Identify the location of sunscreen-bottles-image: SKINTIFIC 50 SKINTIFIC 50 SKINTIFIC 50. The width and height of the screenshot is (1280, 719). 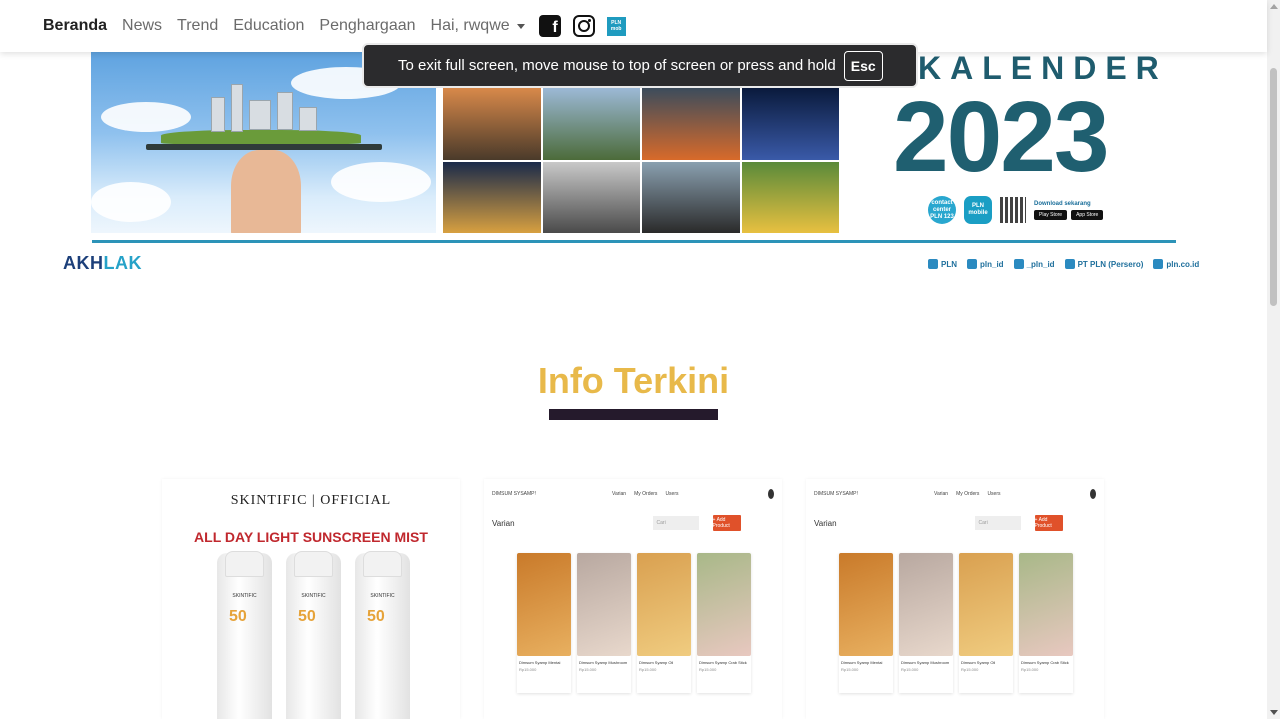
(313, 635).